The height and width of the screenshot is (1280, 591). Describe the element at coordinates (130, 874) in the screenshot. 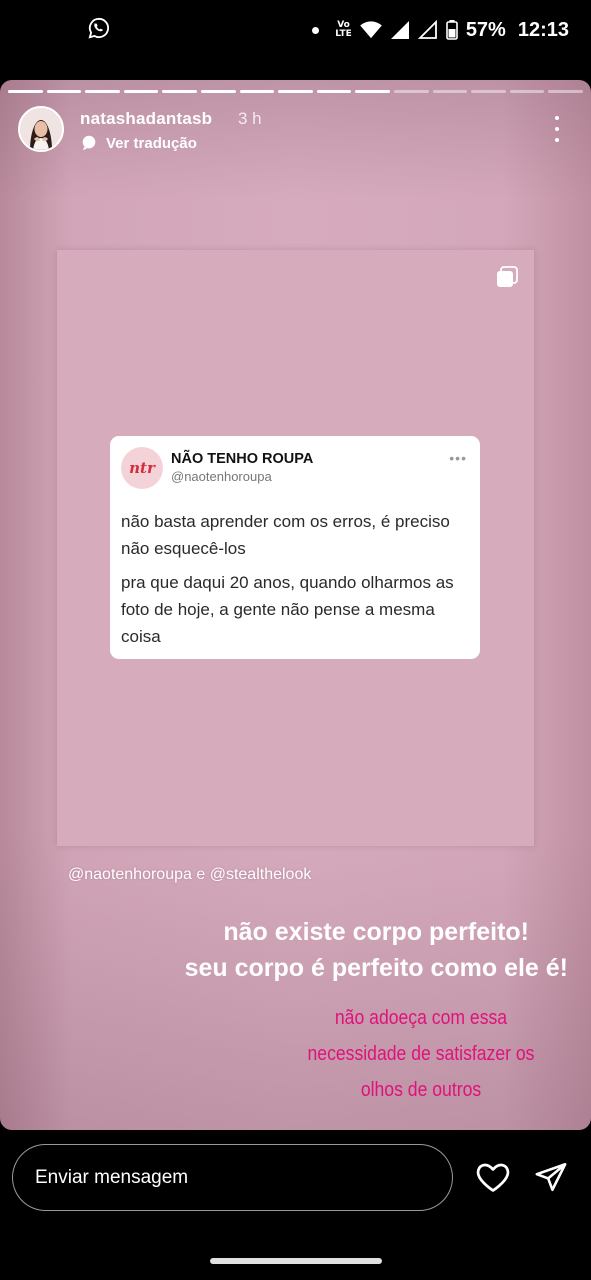

I see `mention-naotenhoroupa: @naotenhoroupa` at that location.